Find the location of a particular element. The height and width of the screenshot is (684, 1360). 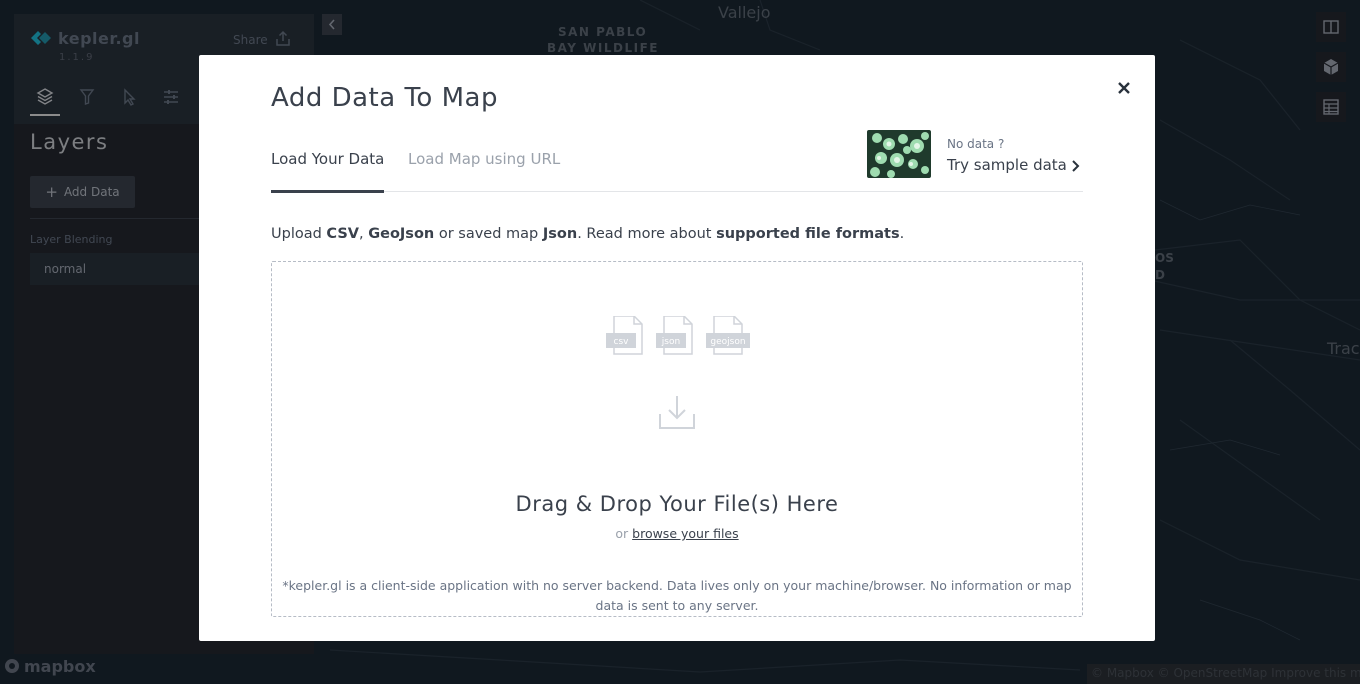

no-data-label: No data ? is located at coordinates (976, 144).